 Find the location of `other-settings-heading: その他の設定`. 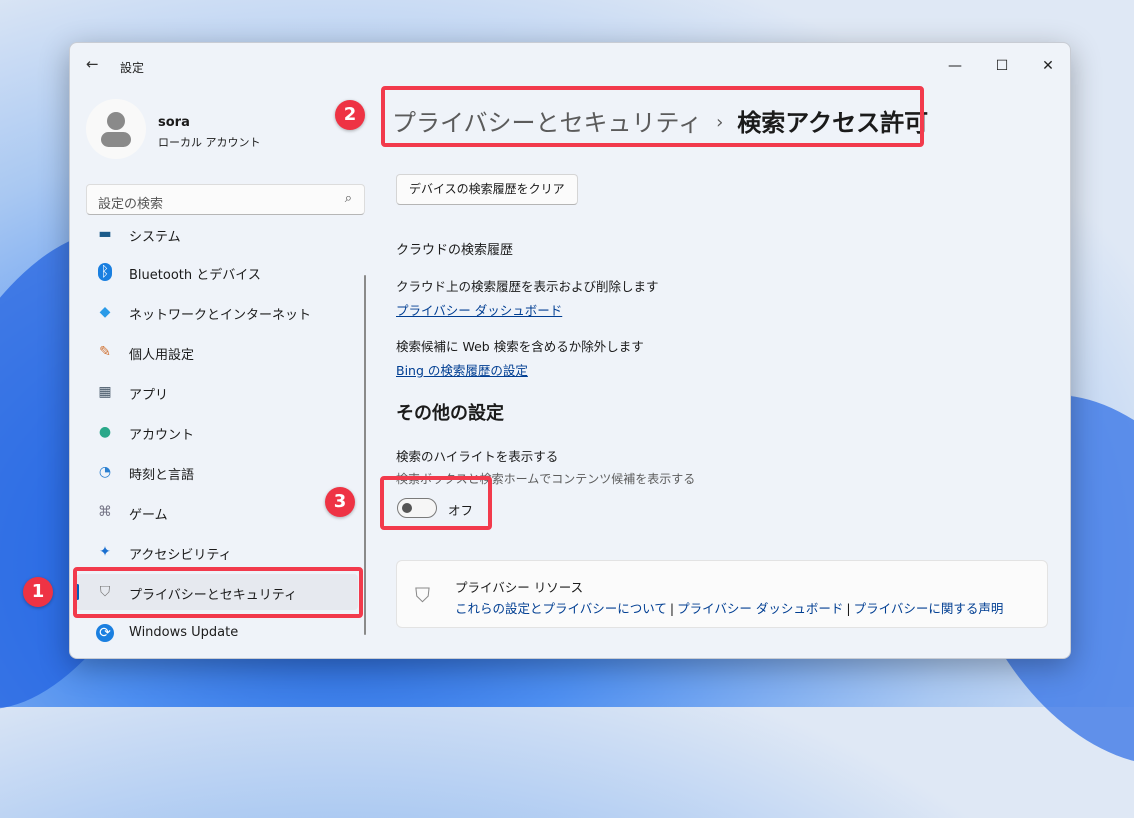

other-settings-heading: その他の設定 is located at coordinates (450, 413).